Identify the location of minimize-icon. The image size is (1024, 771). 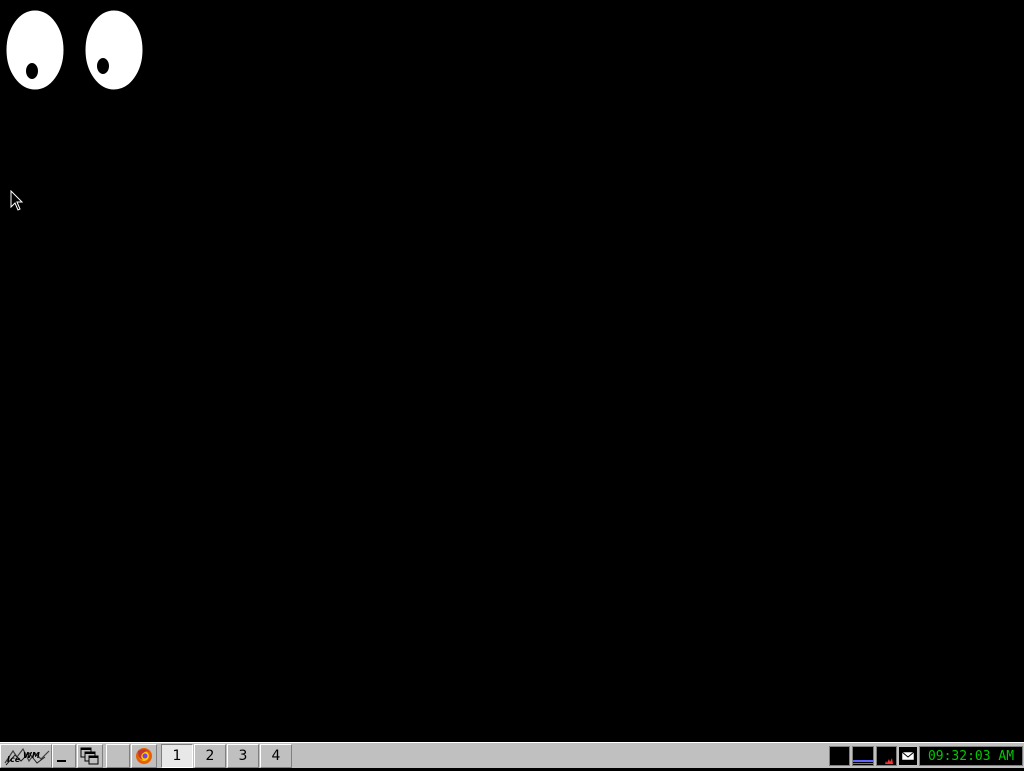
(61, 761).